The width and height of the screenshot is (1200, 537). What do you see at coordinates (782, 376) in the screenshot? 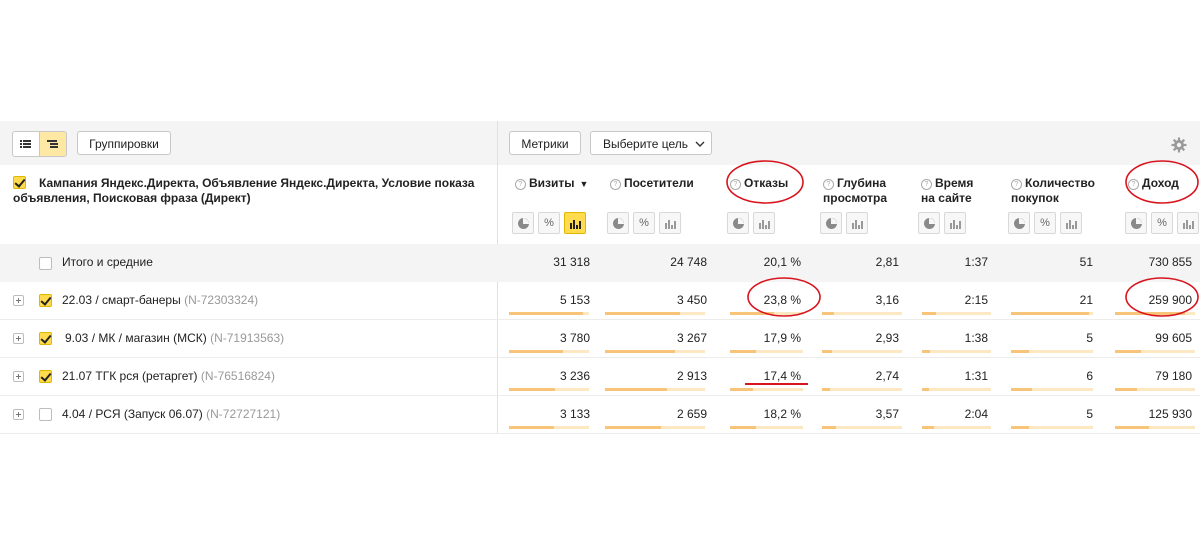
I see `metric-cell: 17,4 %` at bounding box center [782, 376].